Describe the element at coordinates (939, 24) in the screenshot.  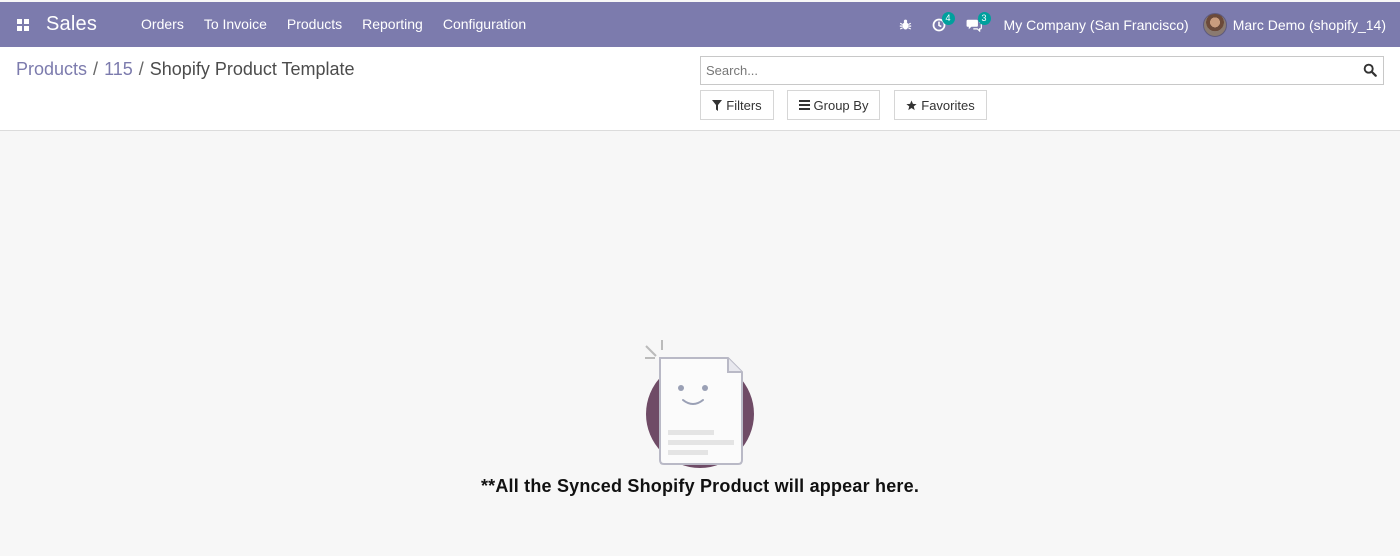
I see `activity-menu: 4` at that location.